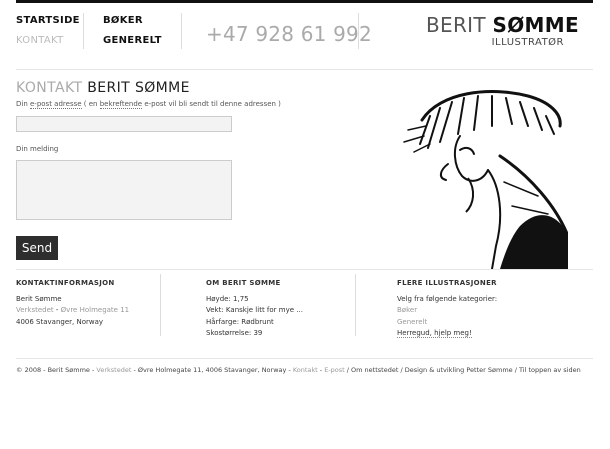  What do you see at coordinates (459, 25) in the screenshot?
I see `logo-first: BERIT` at bounding box center [459, 25].